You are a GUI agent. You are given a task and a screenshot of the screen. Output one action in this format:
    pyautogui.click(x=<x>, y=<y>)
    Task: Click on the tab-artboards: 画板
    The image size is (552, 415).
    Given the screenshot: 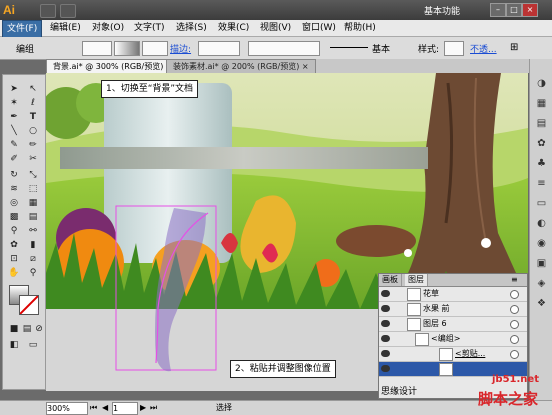 What is the action you would take?
    pyautogui.click(x=390, y=280)
    